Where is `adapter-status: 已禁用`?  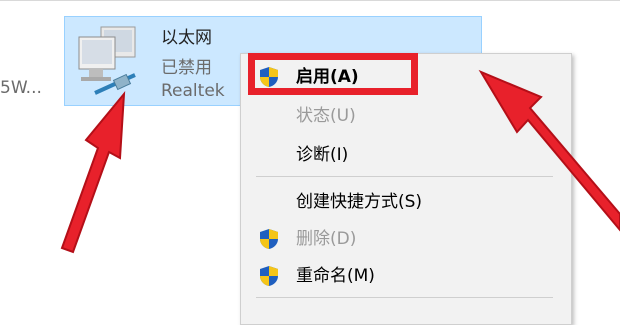
adapter-status: 已禁用 is located at coordinates (186, 68).